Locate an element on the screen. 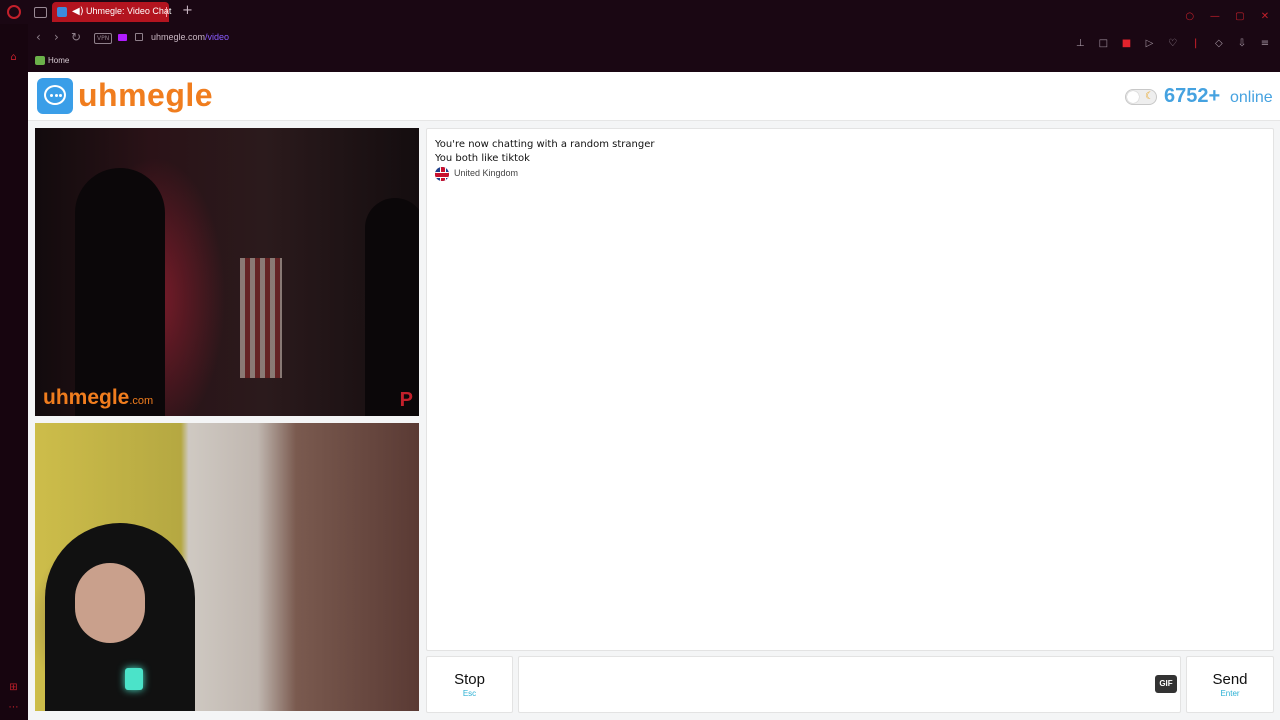  send-button: Send Enter is located at coordinates (1230, 684).